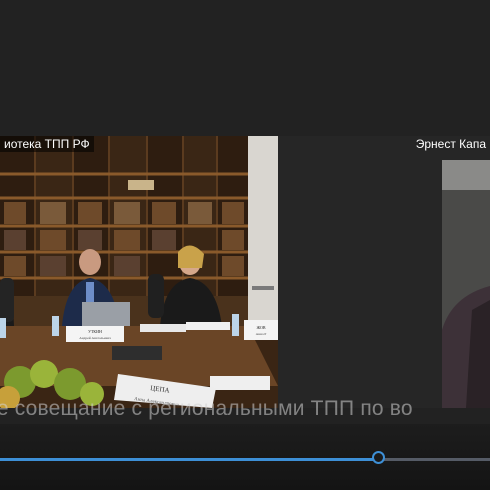 This screenshot has height=490, width=490. Describe the element at coordinates (261, 334) in the screenshot. I see `svg-text: Анна Р` at that location.